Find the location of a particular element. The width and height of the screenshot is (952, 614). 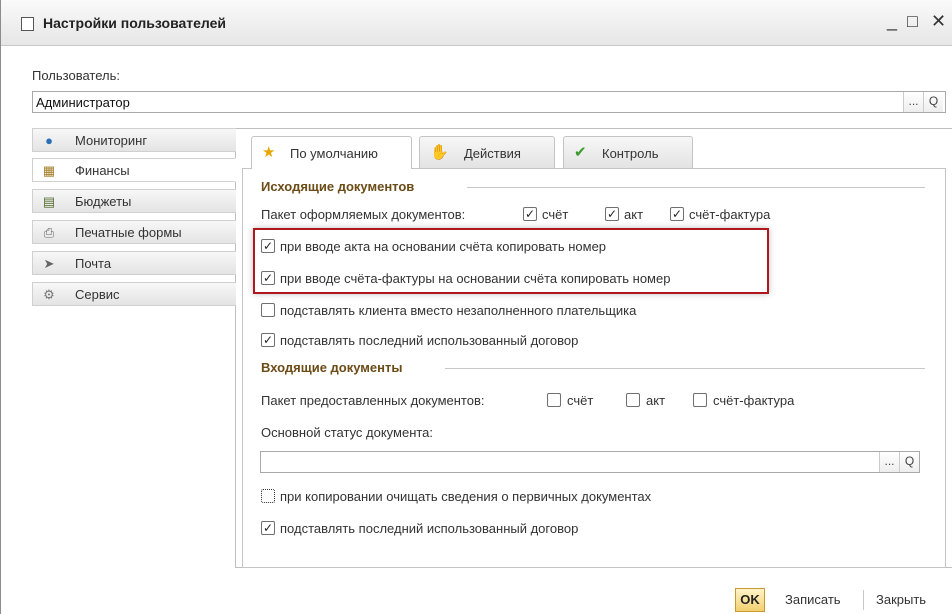

ok-button: OK is located at coordinates (750, 600).